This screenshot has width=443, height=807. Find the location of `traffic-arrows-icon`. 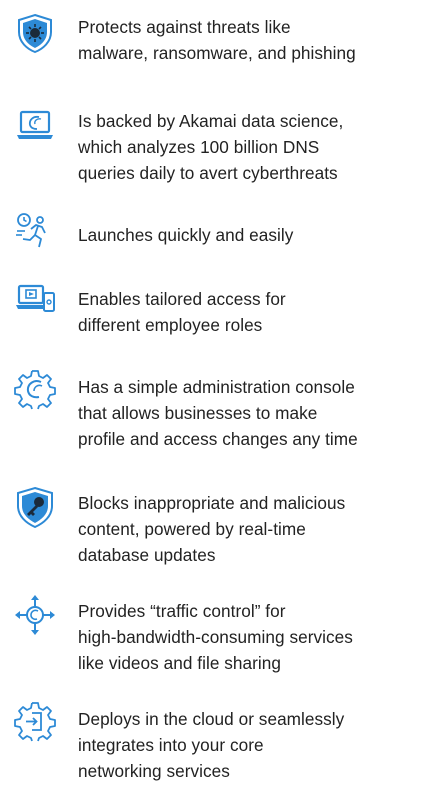

traffic-arrows-icon is located at coordinates (35, 615).